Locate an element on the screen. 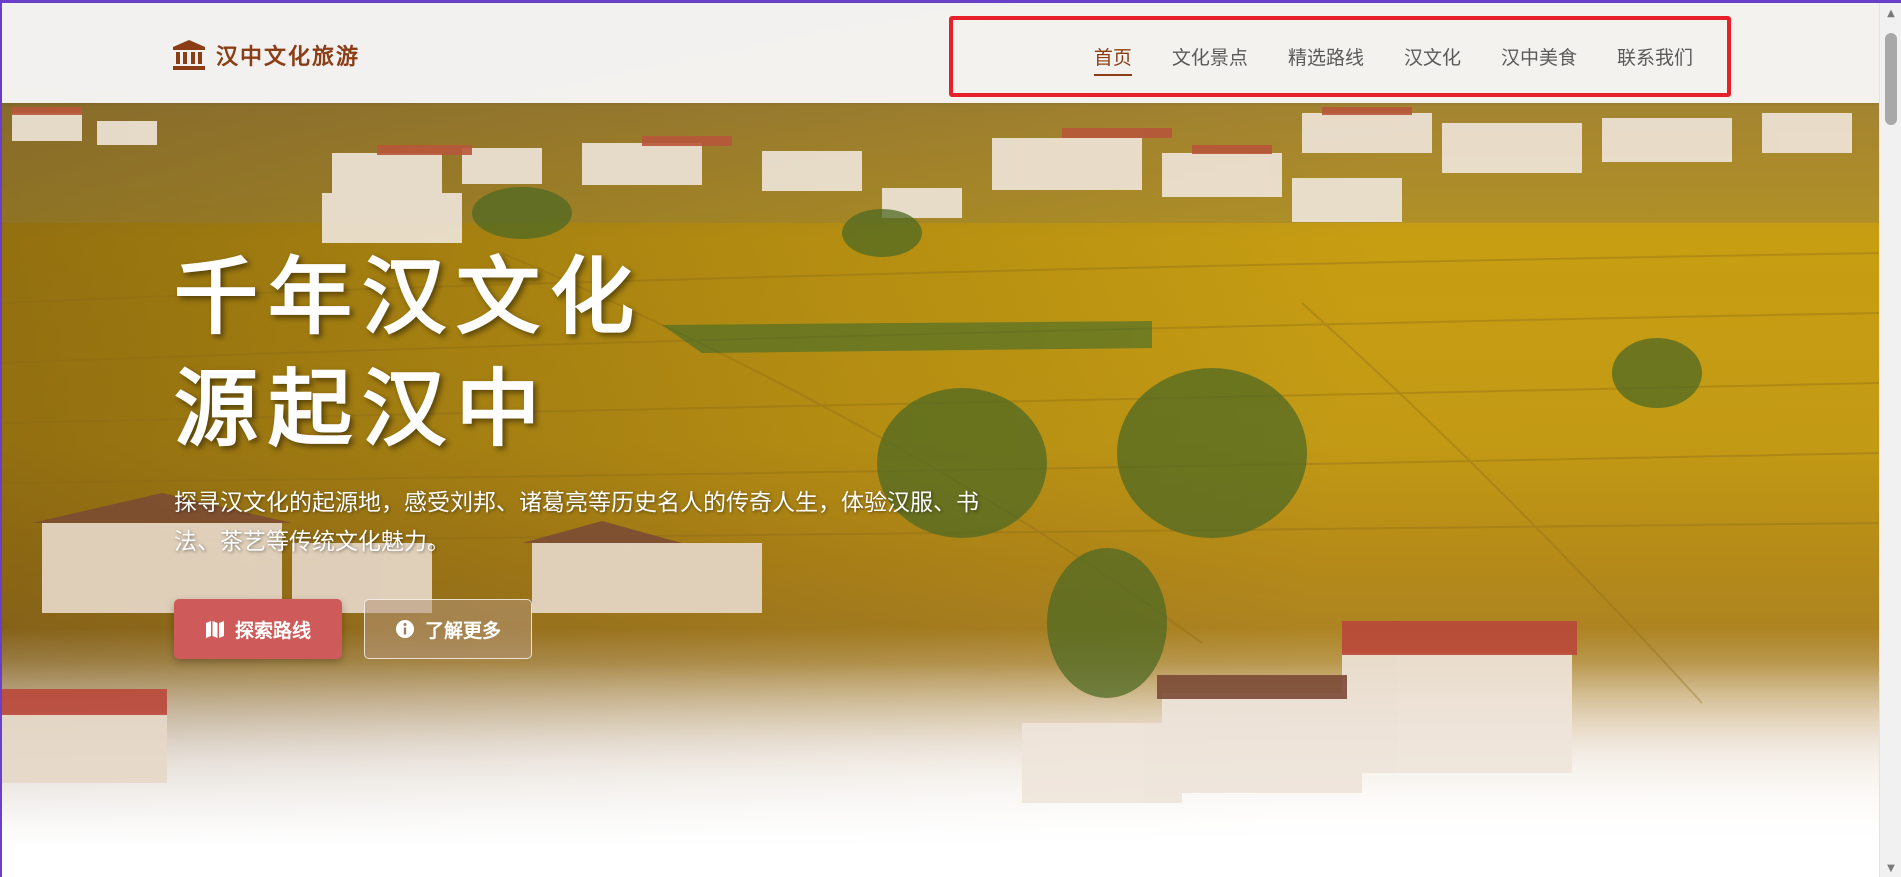  nav-item-contact: 联系我们 is located at coordinates (1655, 59).